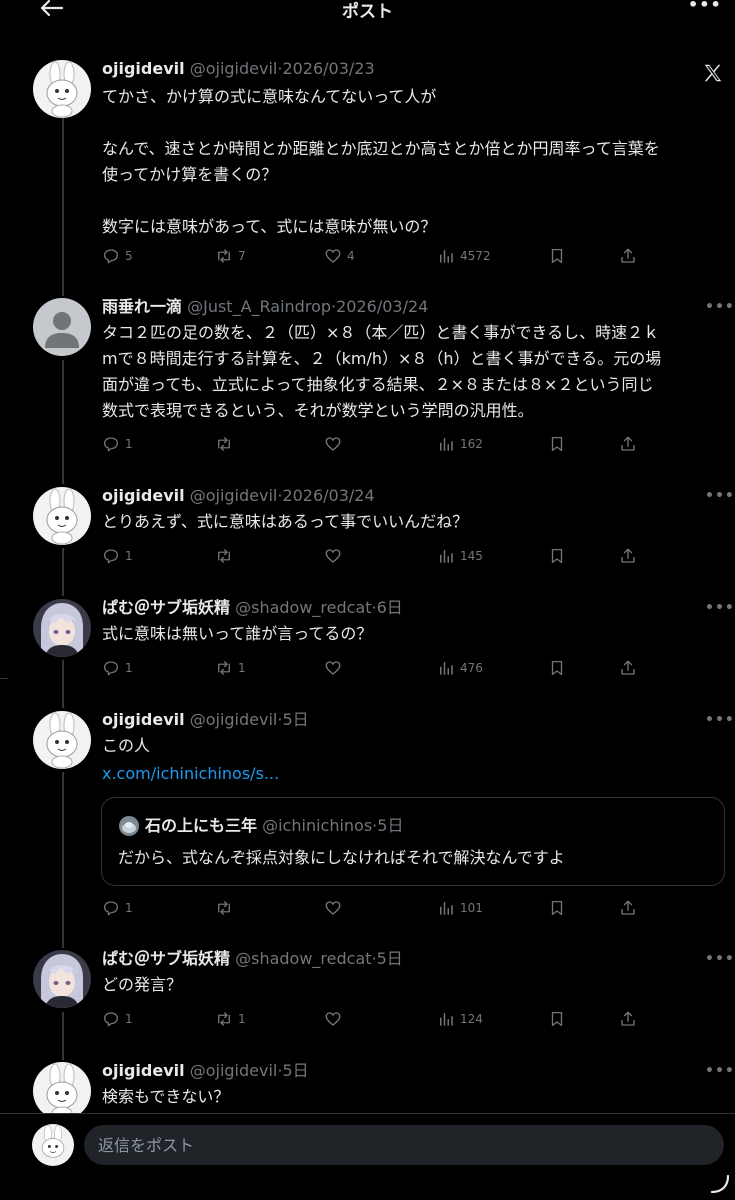  What do you see at coordinates (460, 444) in the screenshot?
I see `views-button: 162` at bounding box center [460, 444].